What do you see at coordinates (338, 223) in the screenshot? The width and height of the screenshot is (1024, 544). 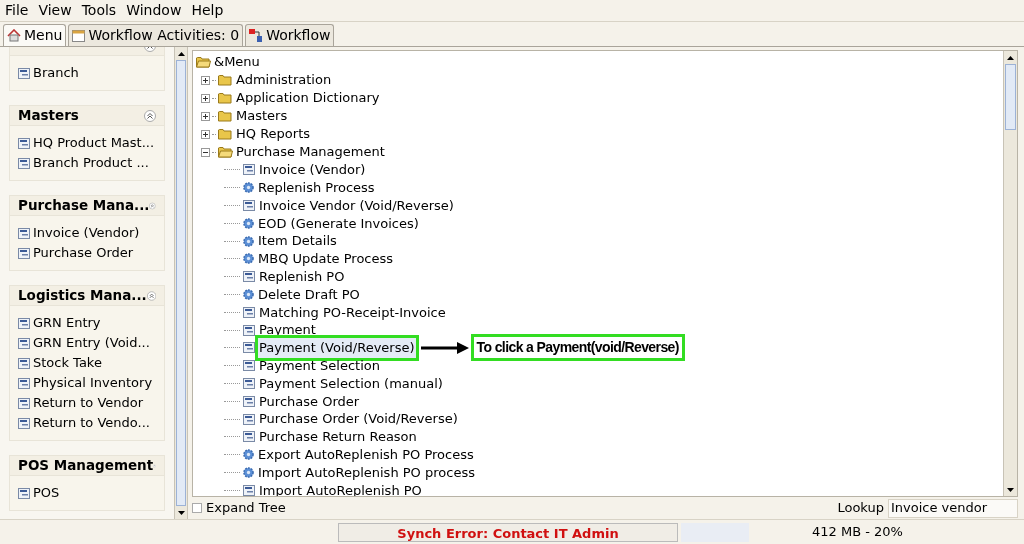 I see `tree-item: EOD (Generate Invoices)` at bounding box center [338, 223].